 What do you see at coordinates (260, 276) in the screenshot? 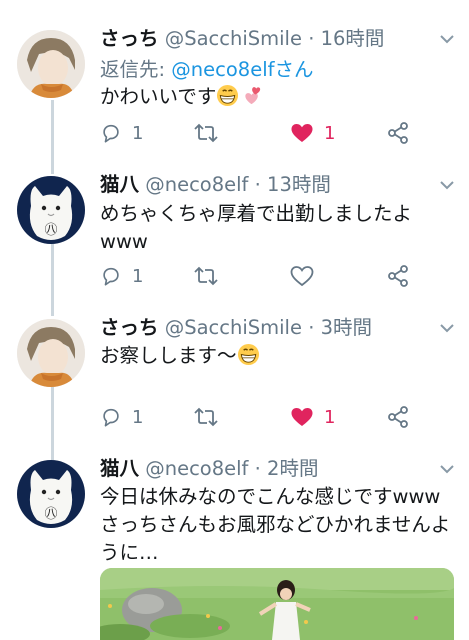
I see `tweet-actions: 1` at bounding box center [260, 276].